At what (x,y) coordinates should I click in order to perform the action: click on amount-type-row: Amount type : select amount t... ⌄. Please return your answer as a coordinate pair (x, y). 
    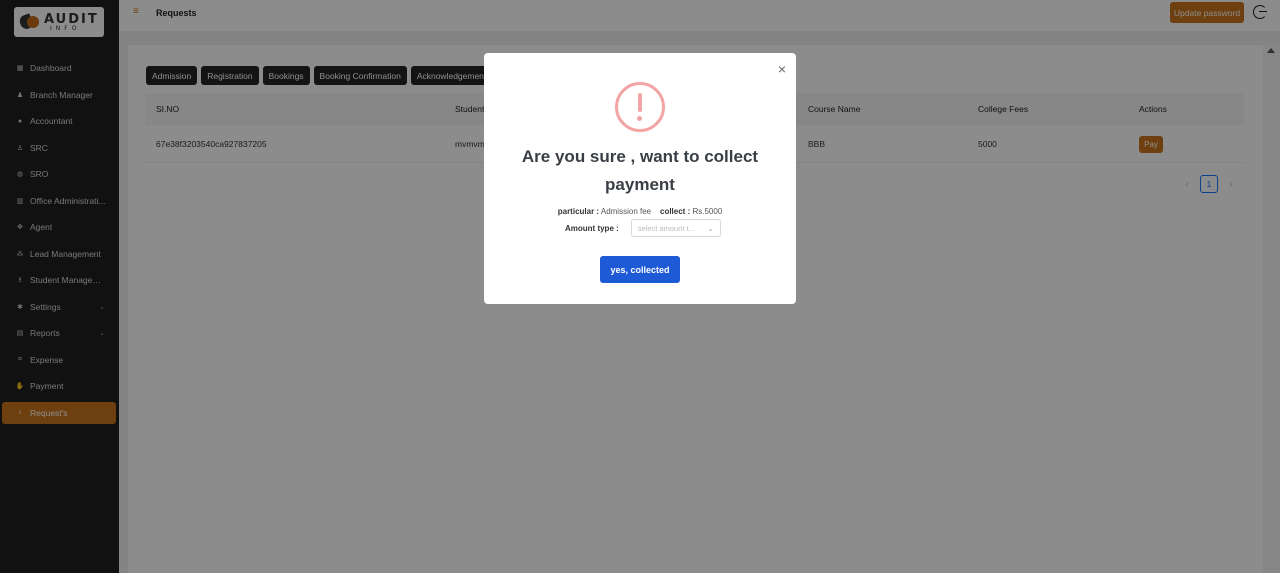
    Looking at the image, I should click on (643, 228).